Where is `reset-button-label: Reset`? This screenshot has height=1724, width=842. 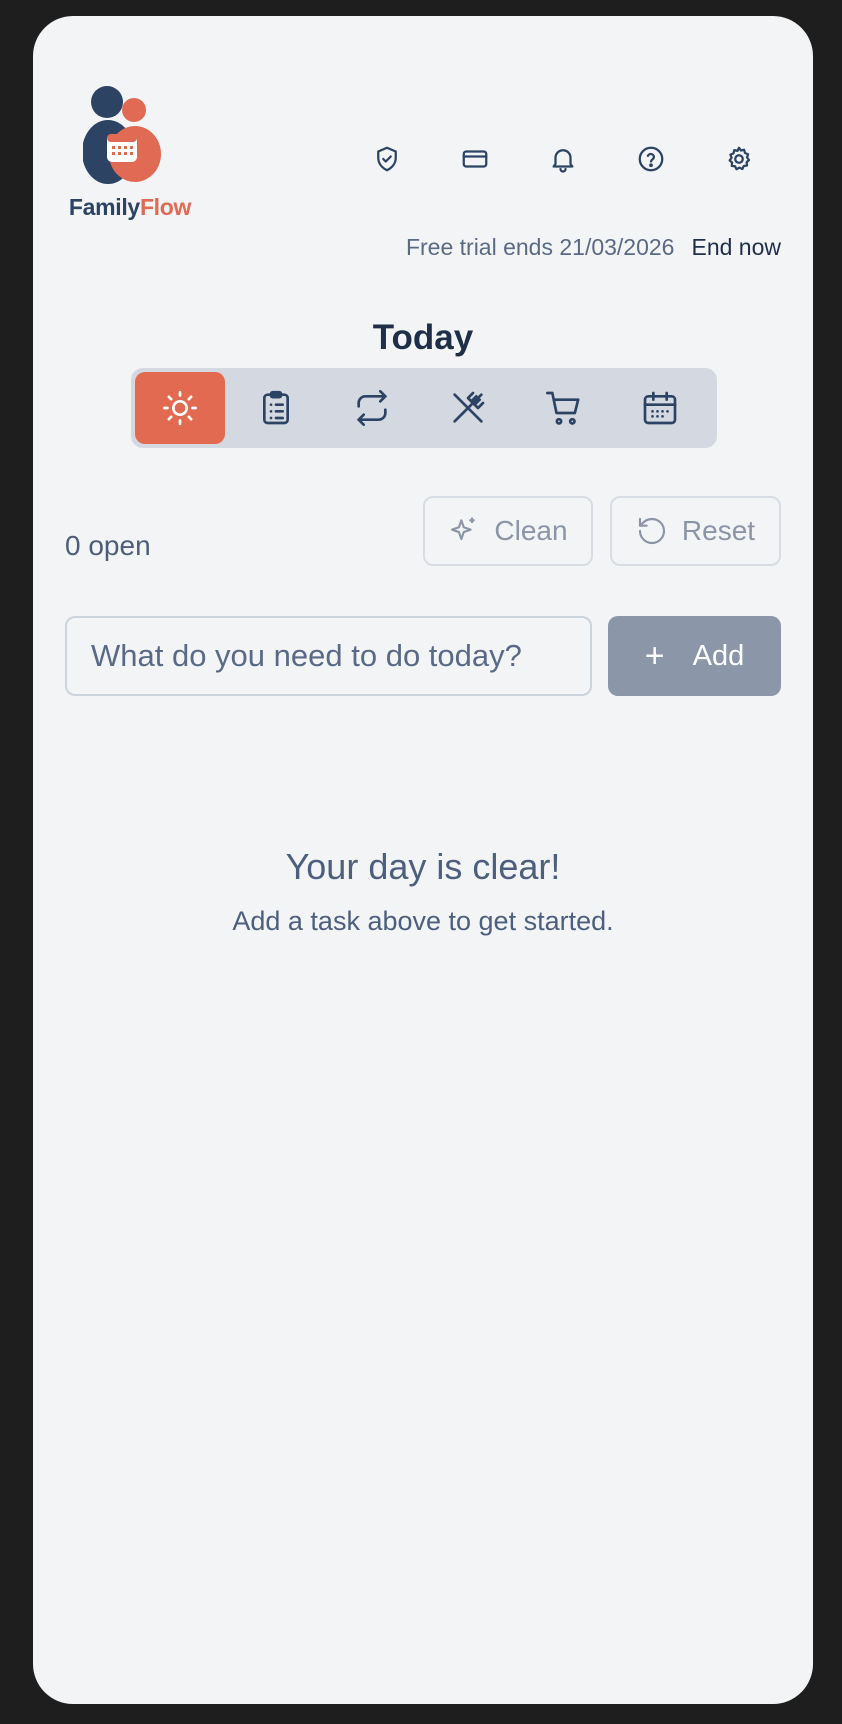 reset-button-label: Reset is located at coordinates (718, 530).